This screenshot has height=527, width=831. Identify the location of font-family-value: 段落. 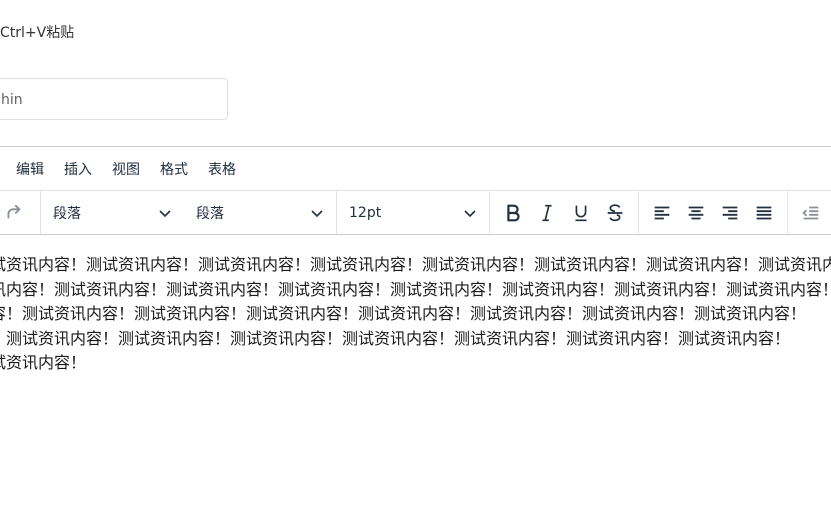
(210, 213).